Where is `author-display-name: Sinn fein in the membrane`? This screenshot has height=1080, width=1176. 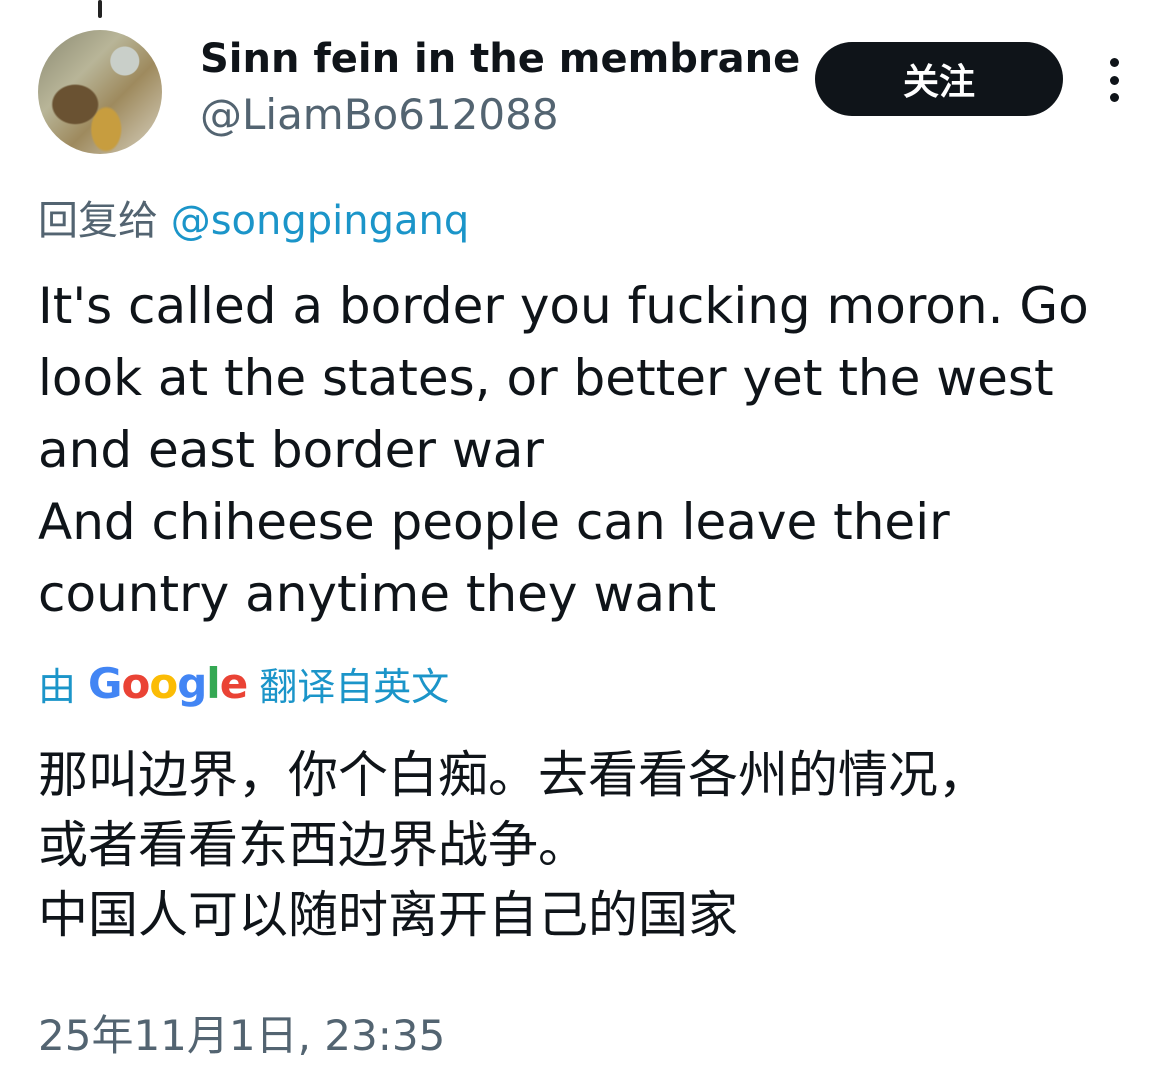 author-display-name: Sinn fein in the membrane is located at coordinates (500, 59).